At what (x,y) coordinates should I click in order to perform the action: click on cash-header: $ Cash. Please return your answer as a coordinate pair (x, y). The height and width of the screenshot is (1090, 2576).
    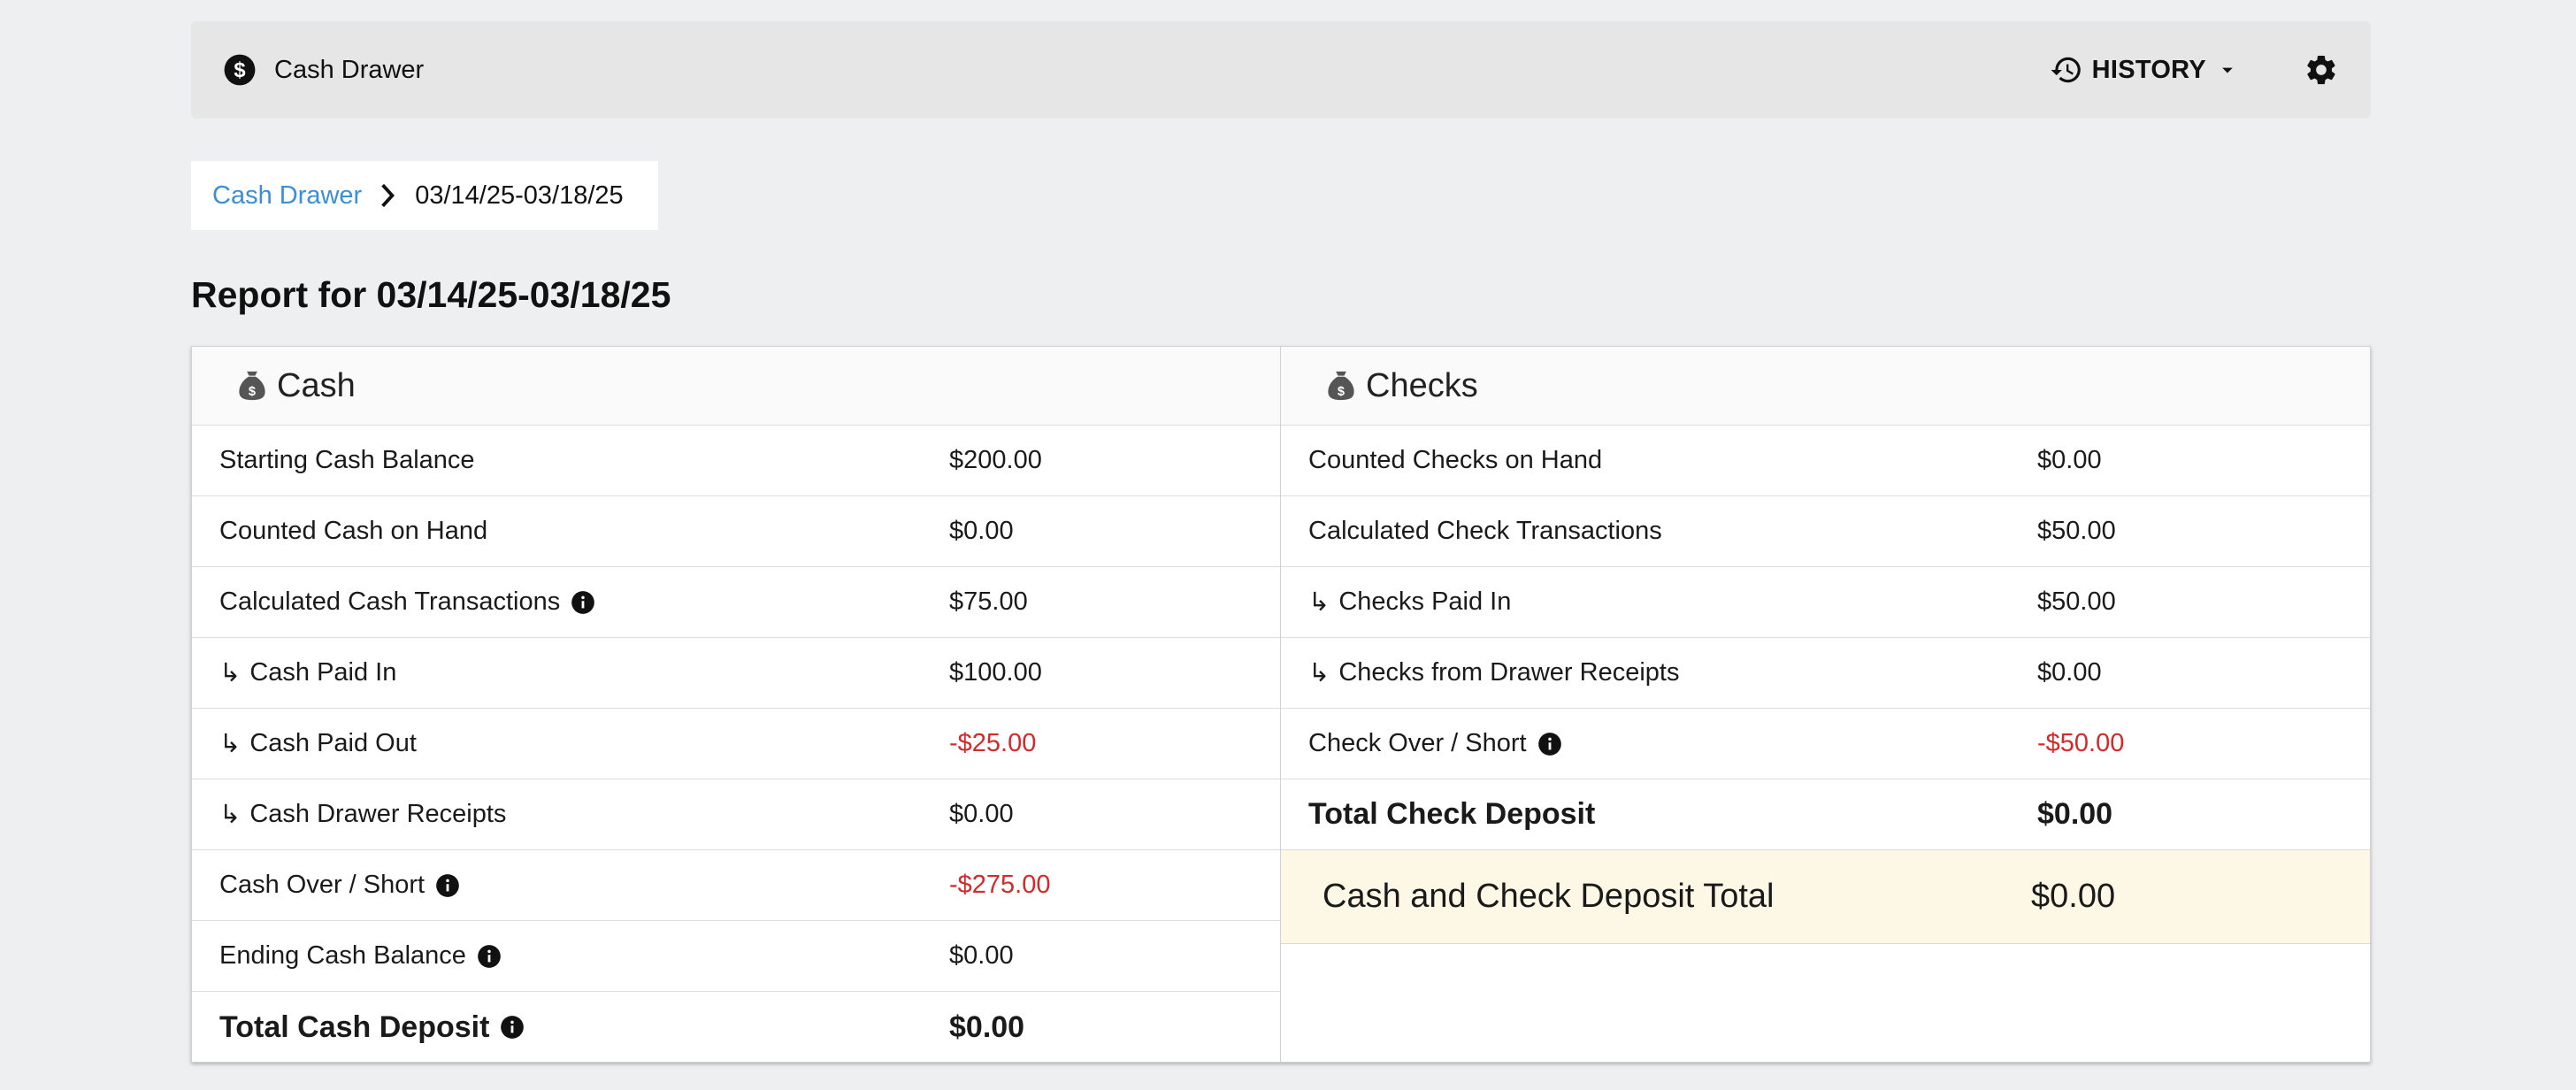
    Looking at the image, I should click on (736, 386).